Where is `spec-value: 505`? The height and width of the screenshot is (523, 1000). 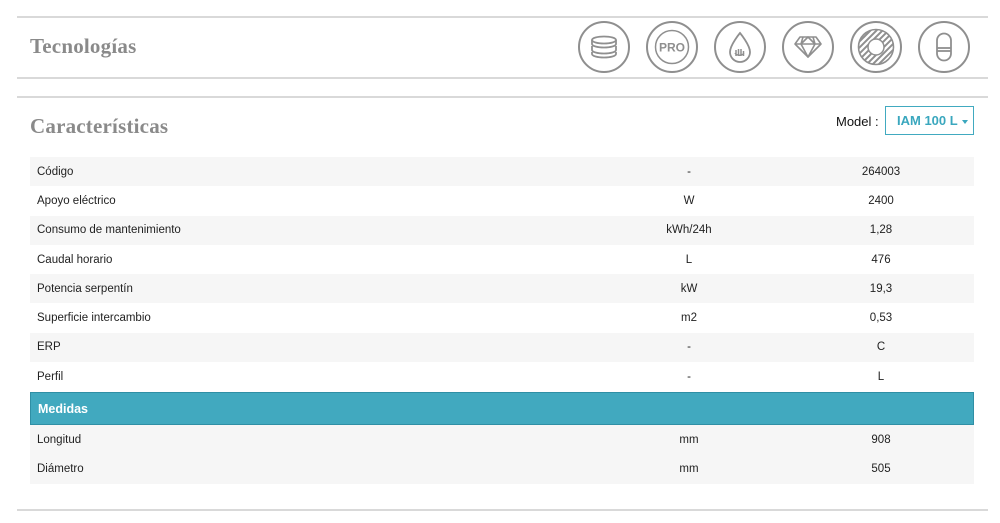
spec-value: 505 is located at coordinates (881, 469).